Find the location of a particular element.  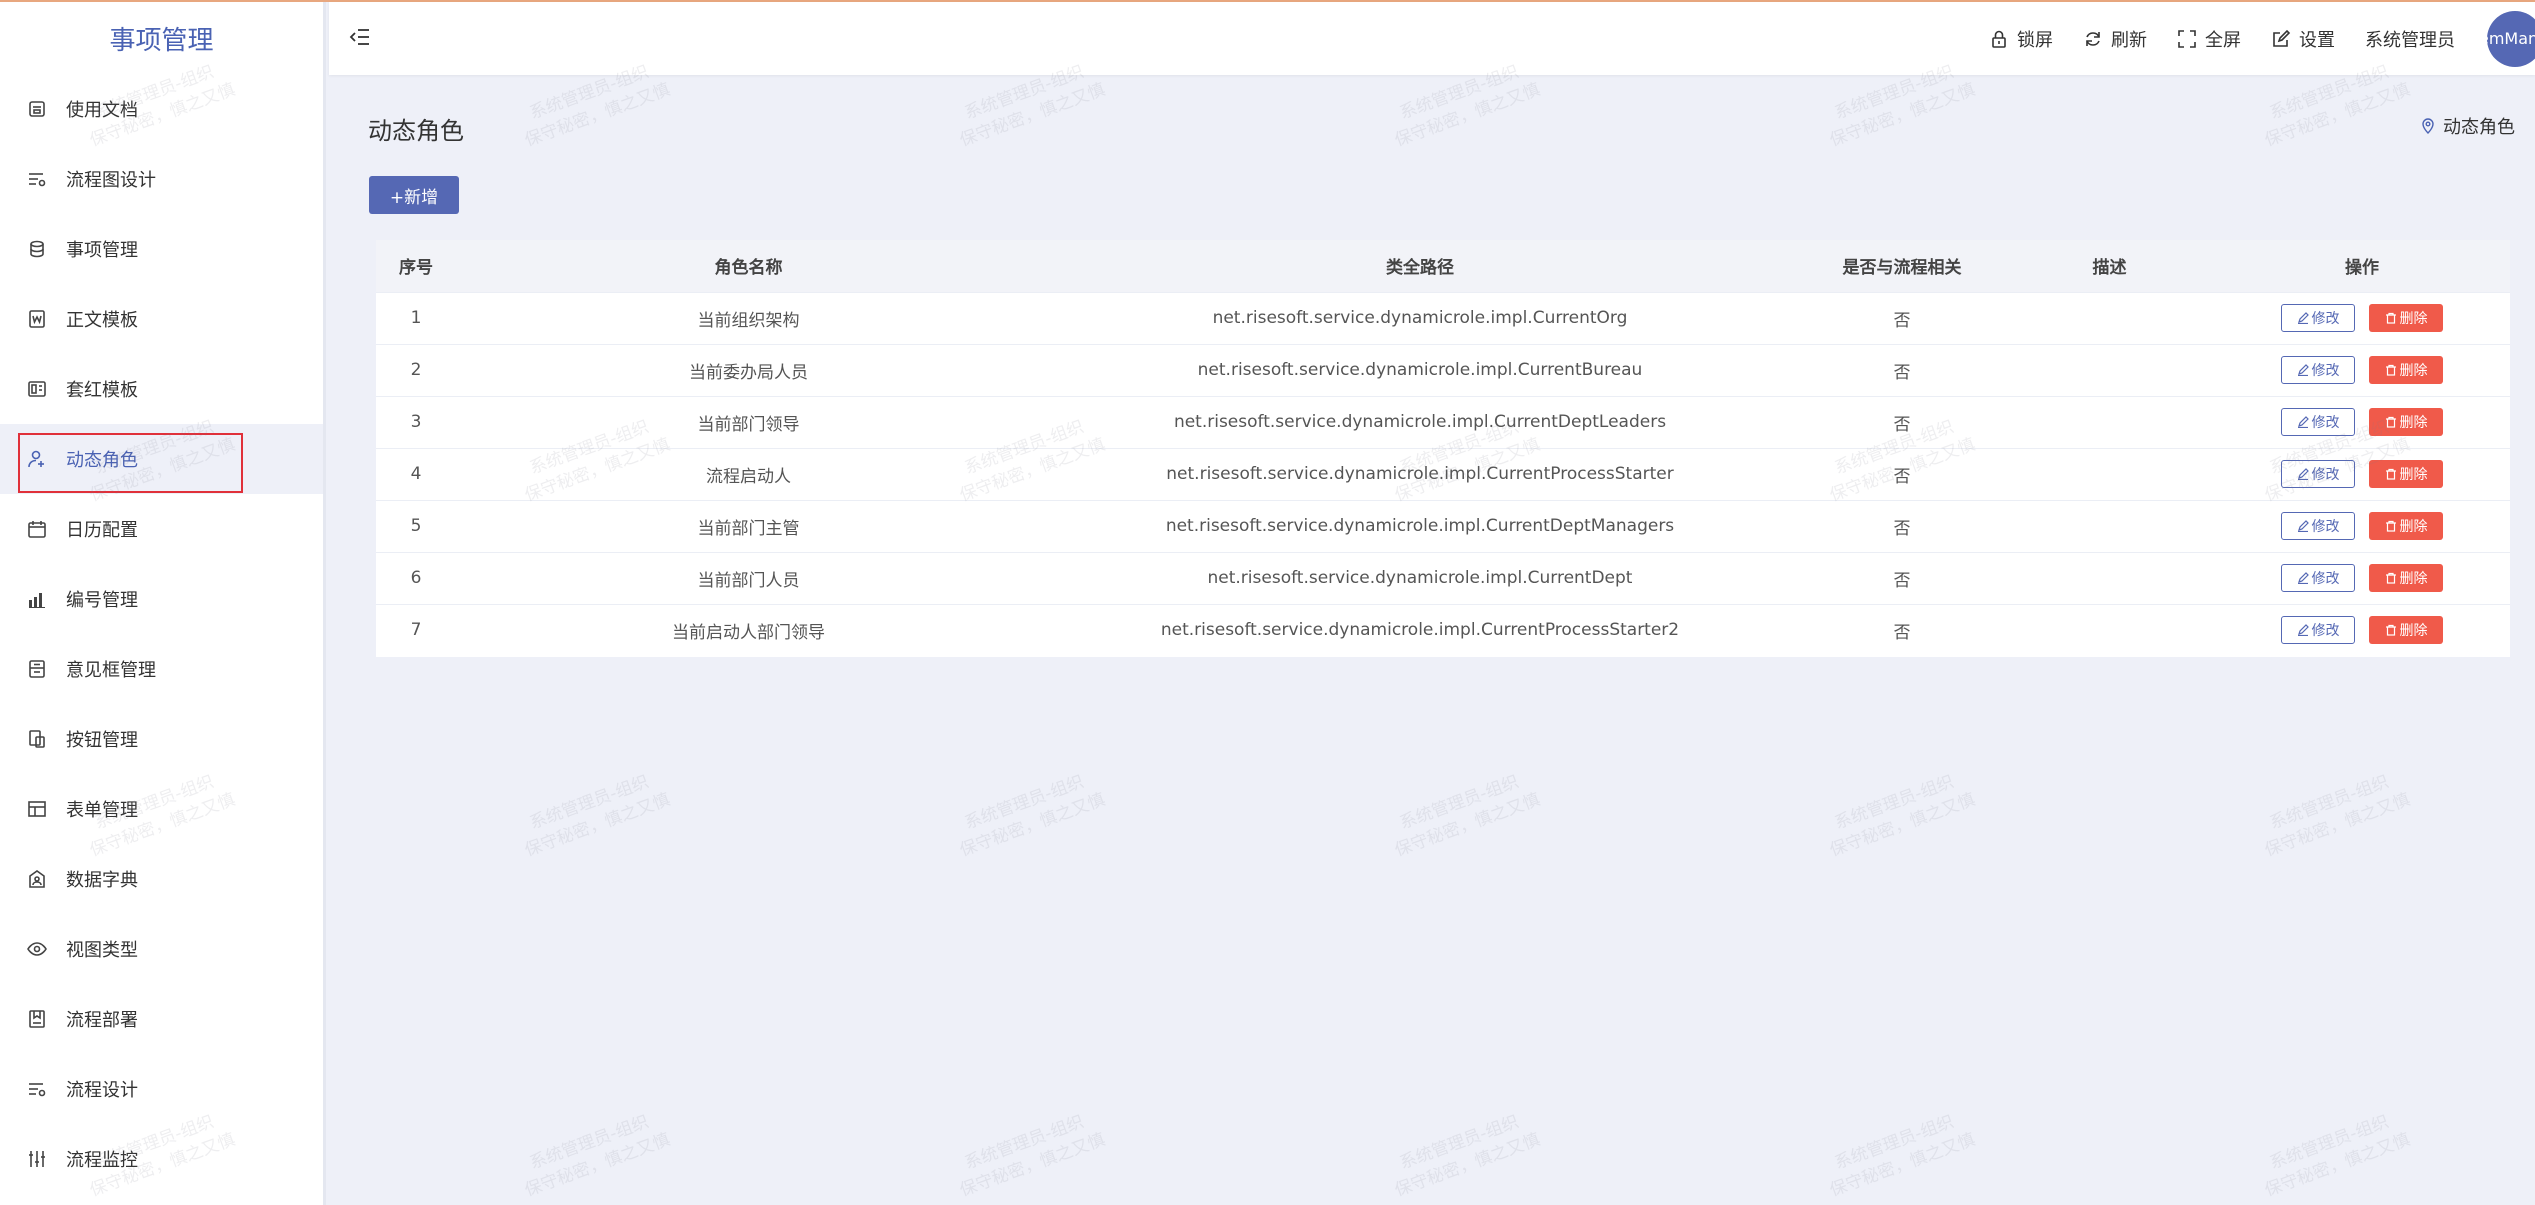

collapse-sidebar-button is located at coordinates (360, 37).